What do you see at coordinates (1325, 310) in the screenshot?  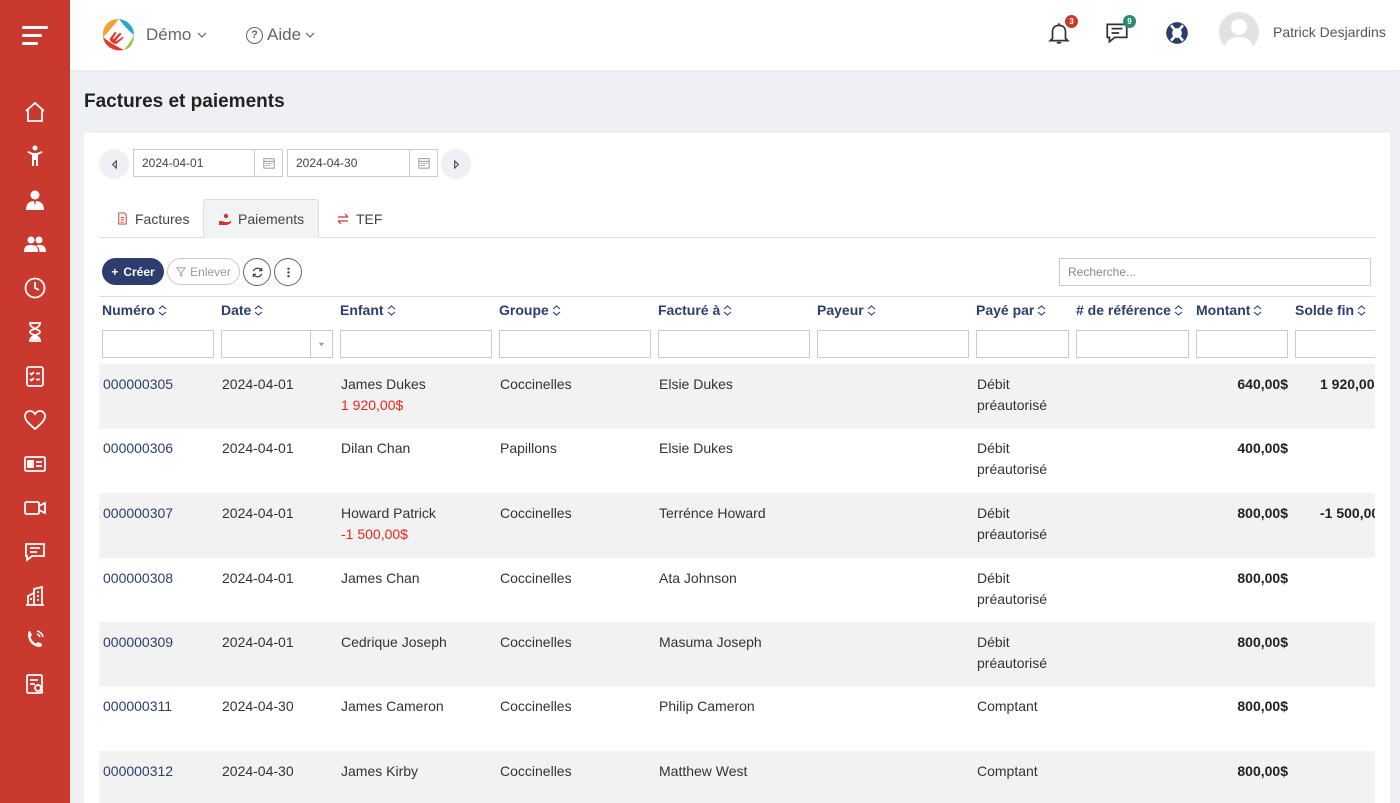 I see `column-header-label: Solde fin` at bounding box center [1325, 310].